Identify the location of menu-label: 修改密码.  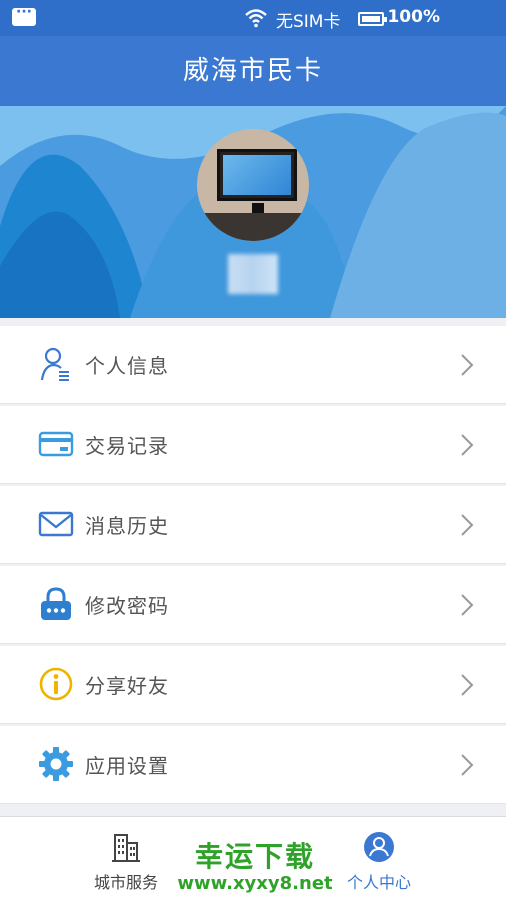
(127, 606).